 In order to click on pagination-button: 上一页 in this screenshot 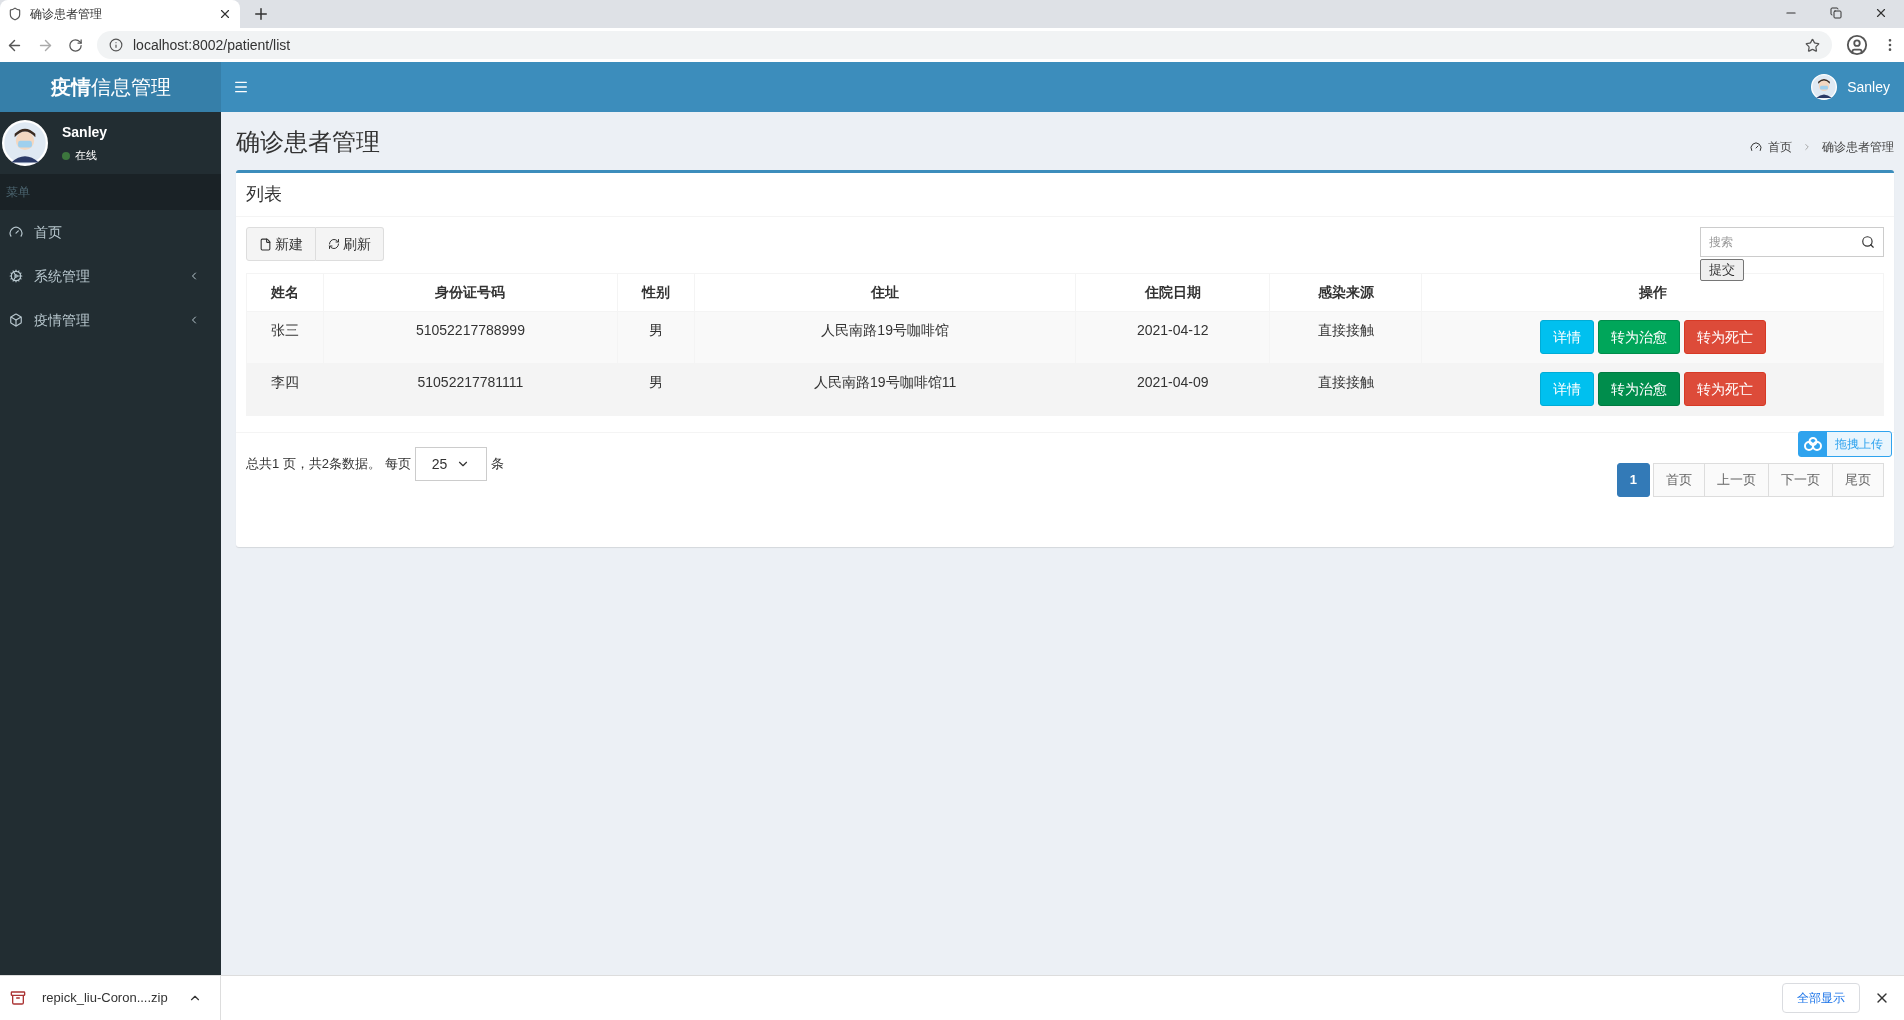, I will do `click(1736, 480)`.